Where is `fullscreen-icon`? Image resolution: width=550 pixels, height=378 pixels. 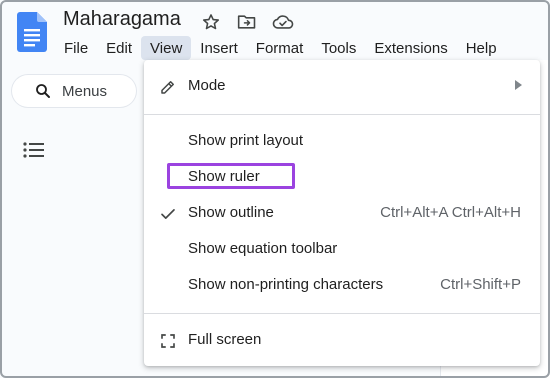 fullscreen-icon is located at coordinates (168, 341).